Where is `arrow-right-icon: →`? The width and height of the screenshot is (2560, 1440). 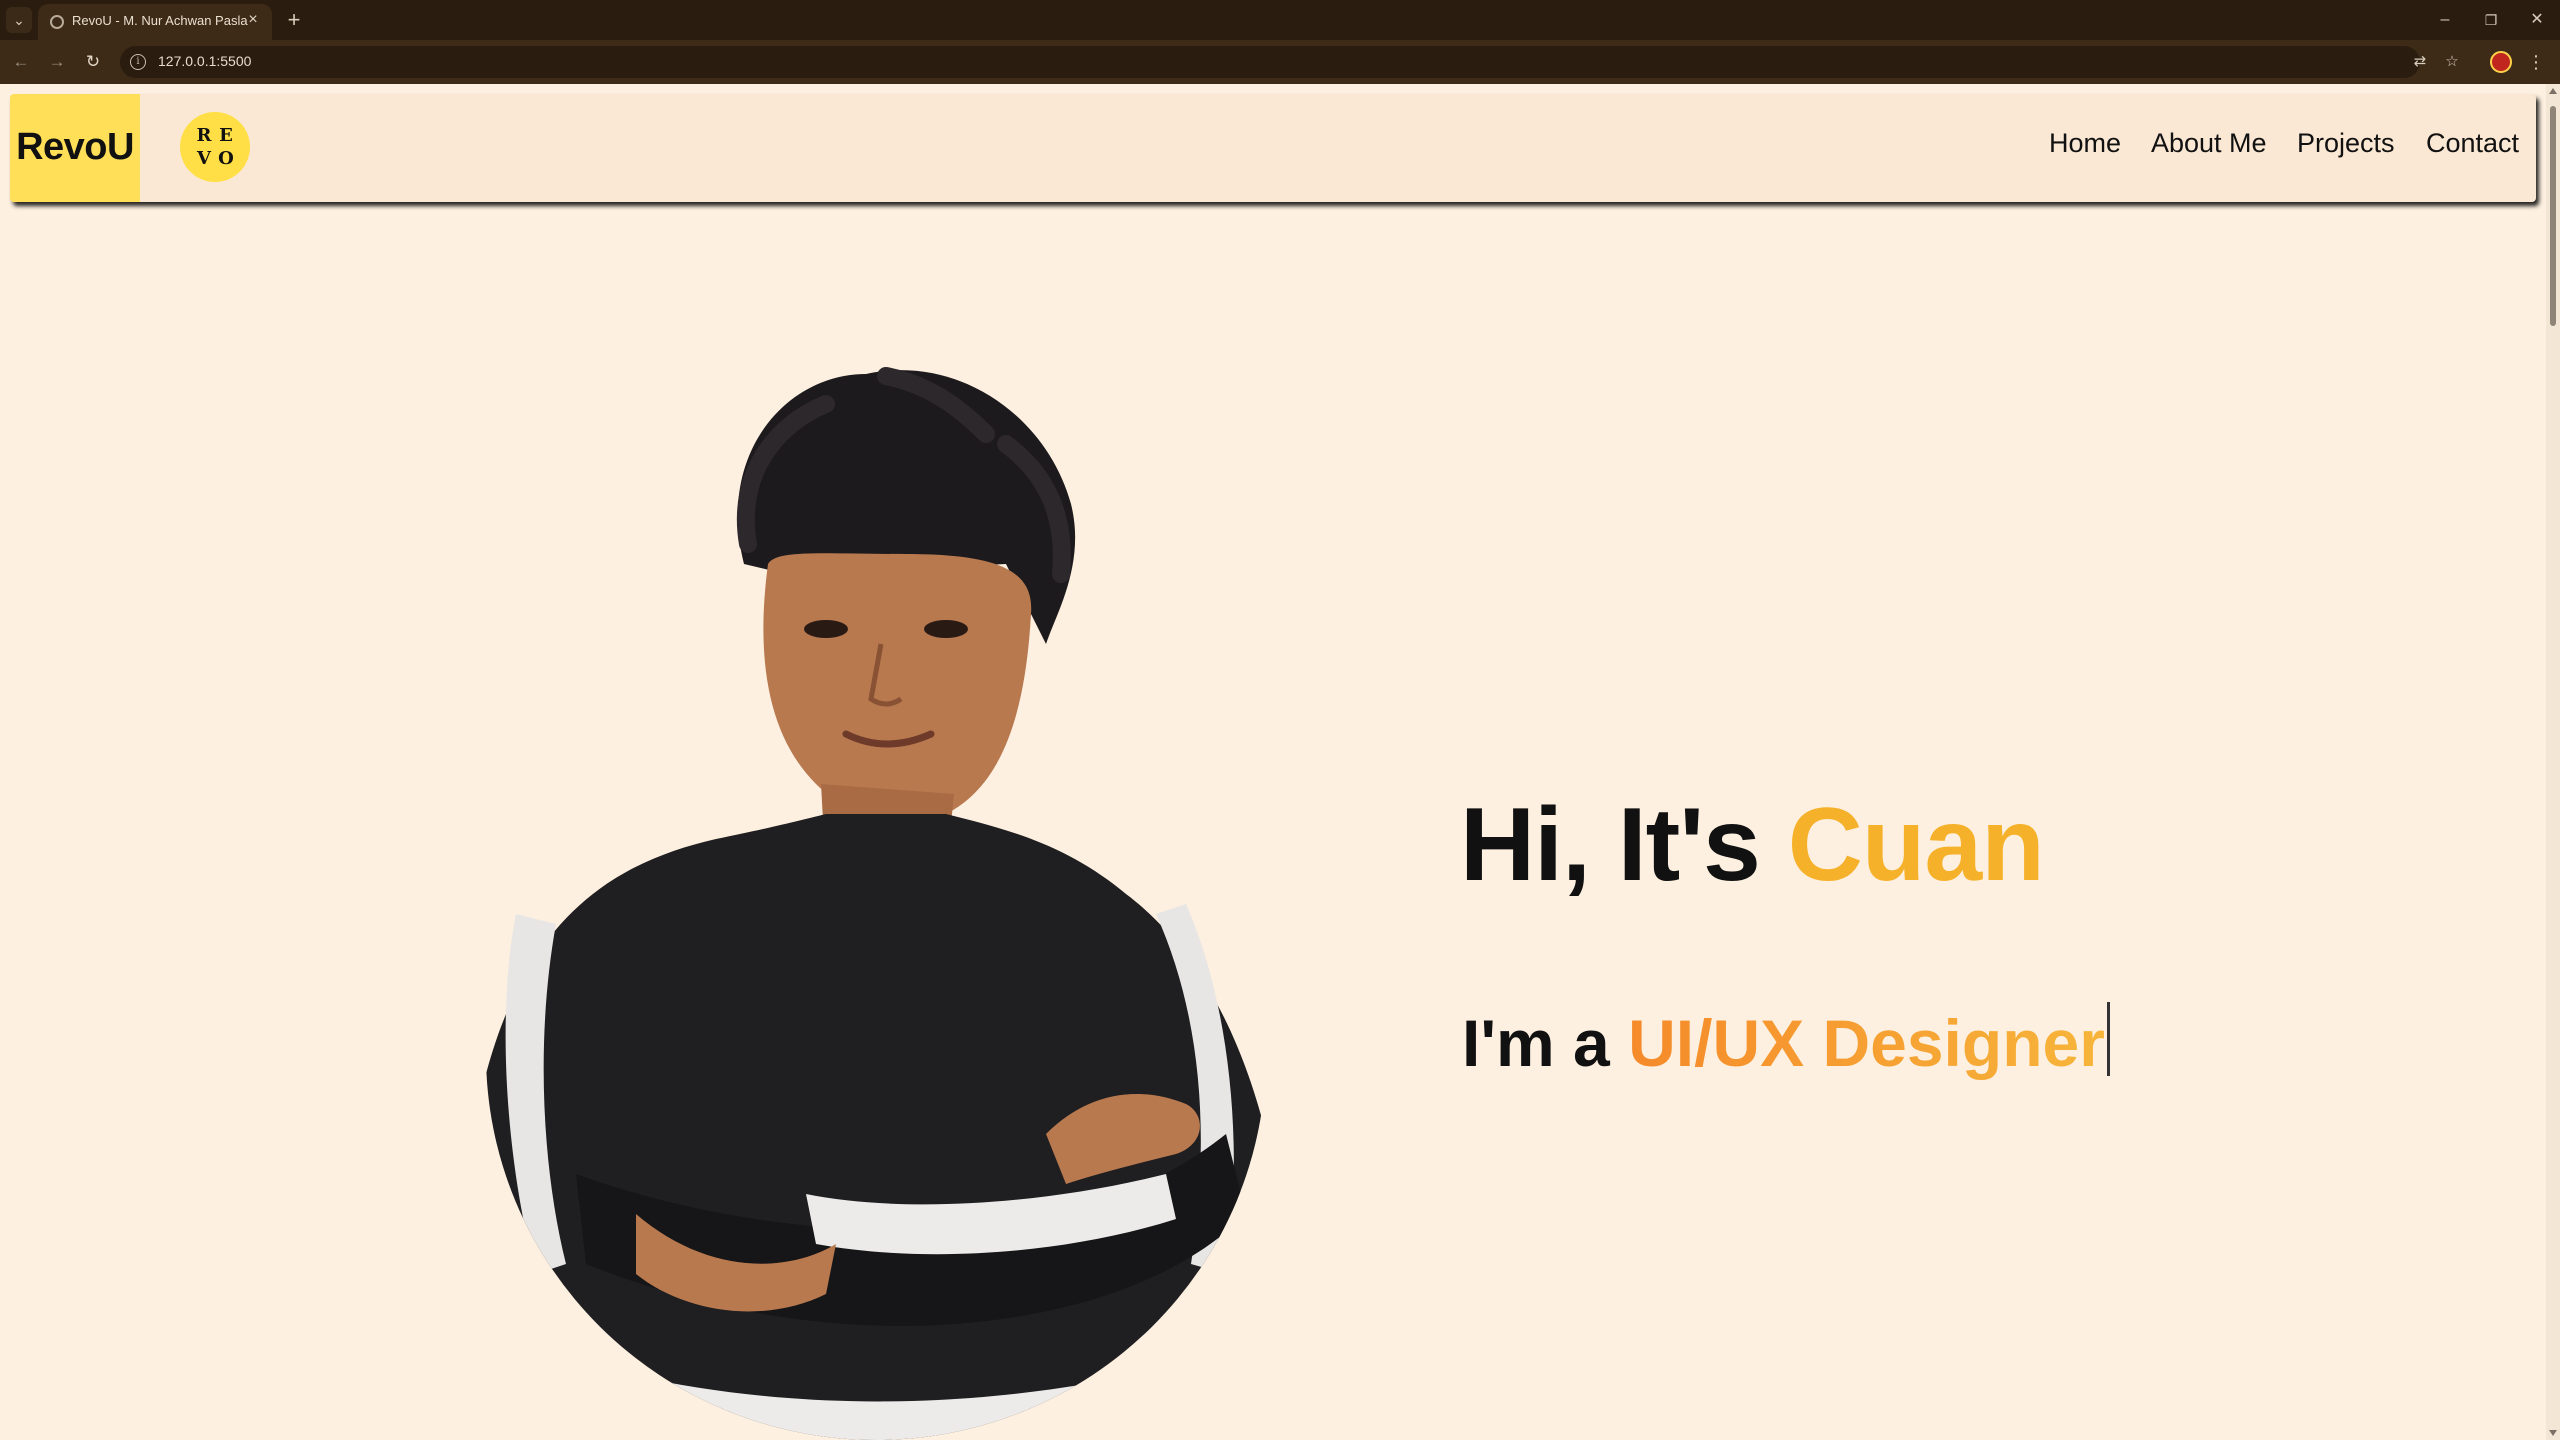
arrow-right-icon: → is located at coordinates (57, 61).